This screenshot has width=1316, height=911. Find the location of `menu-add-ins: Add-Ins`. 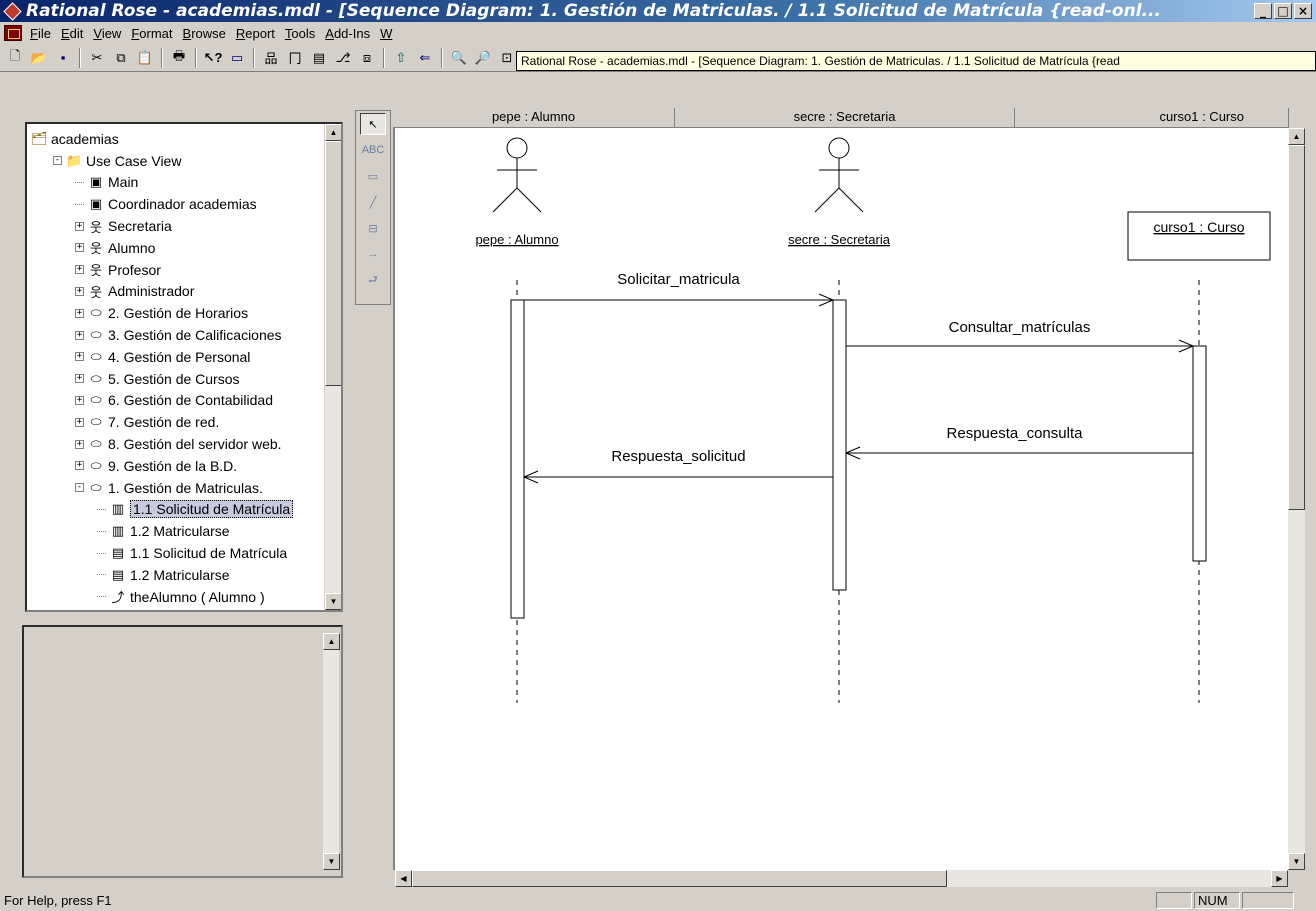

menu-add-ins: Add-Ins is located at coordinates (348, 33).